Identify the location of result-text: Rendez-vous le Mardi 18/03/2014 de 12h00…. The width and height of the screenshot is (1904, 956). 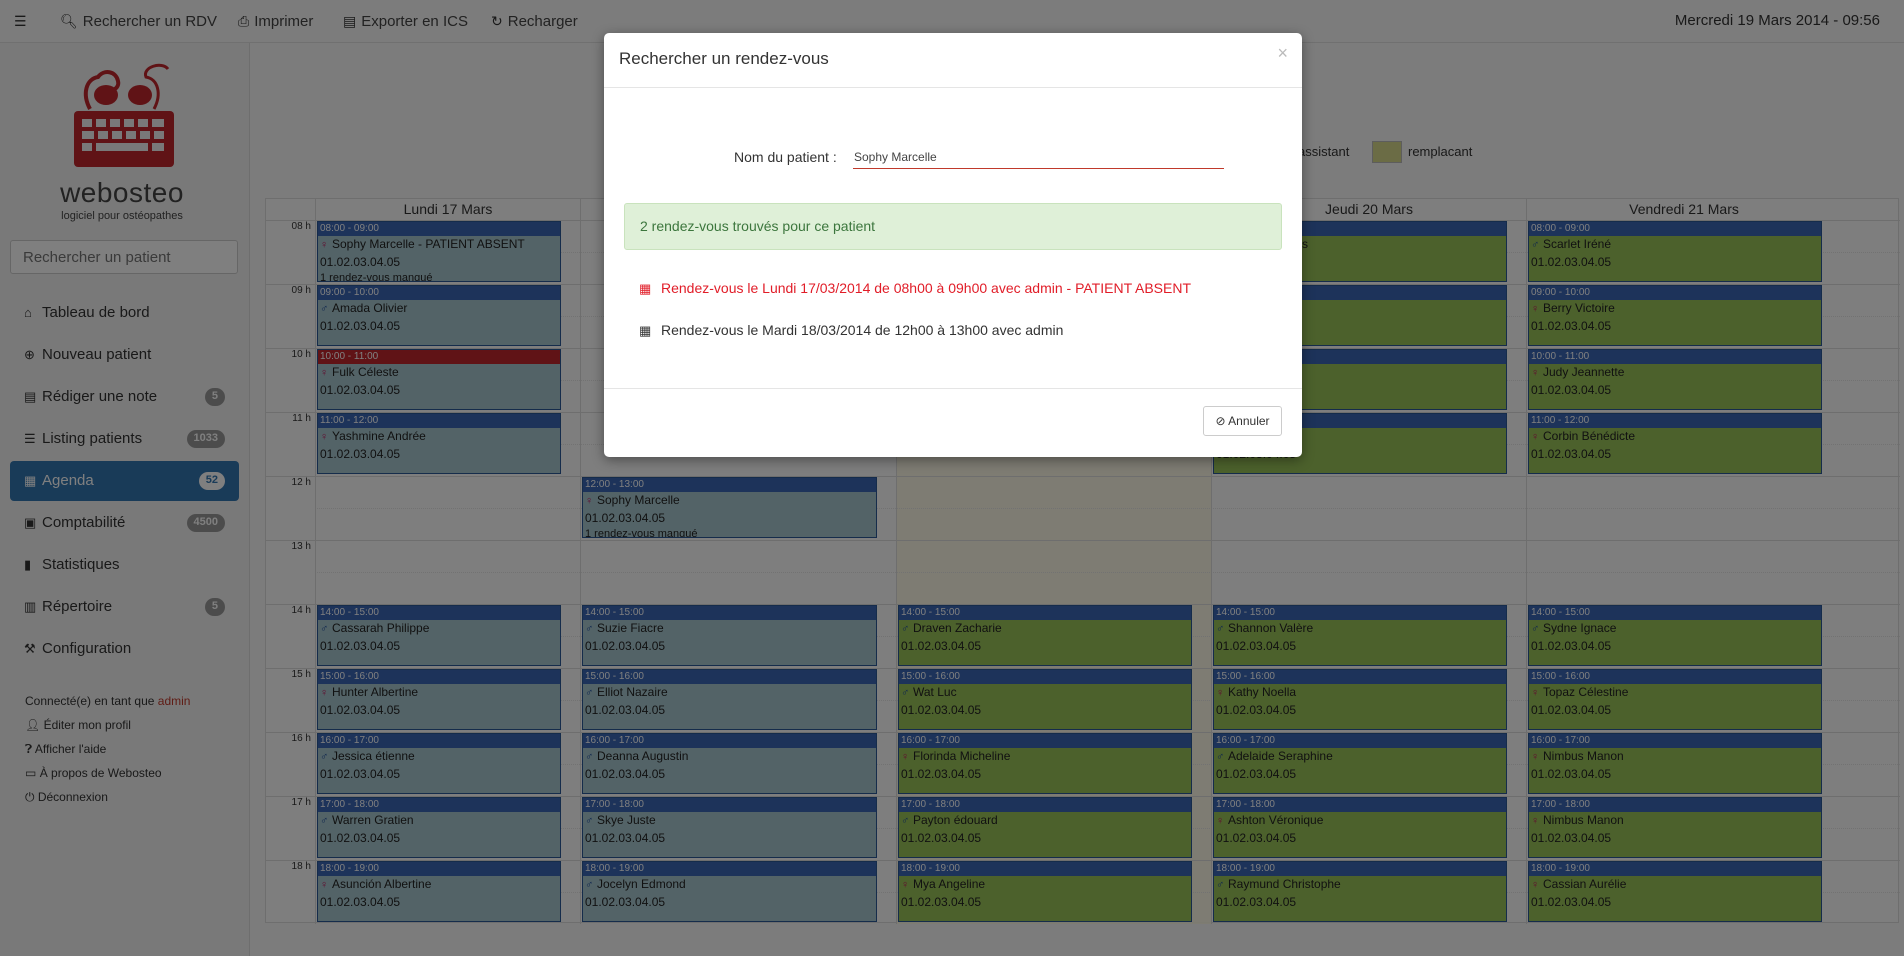
(862, 330).